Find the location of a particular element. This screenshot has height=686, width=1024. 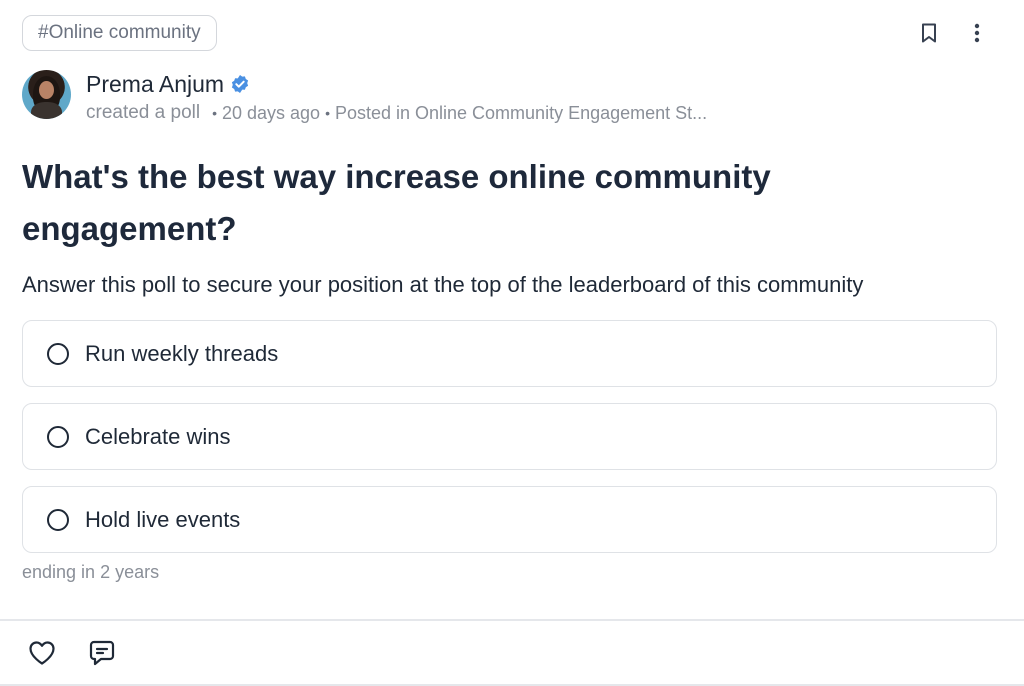

divider is located at coordinates (512, 620).